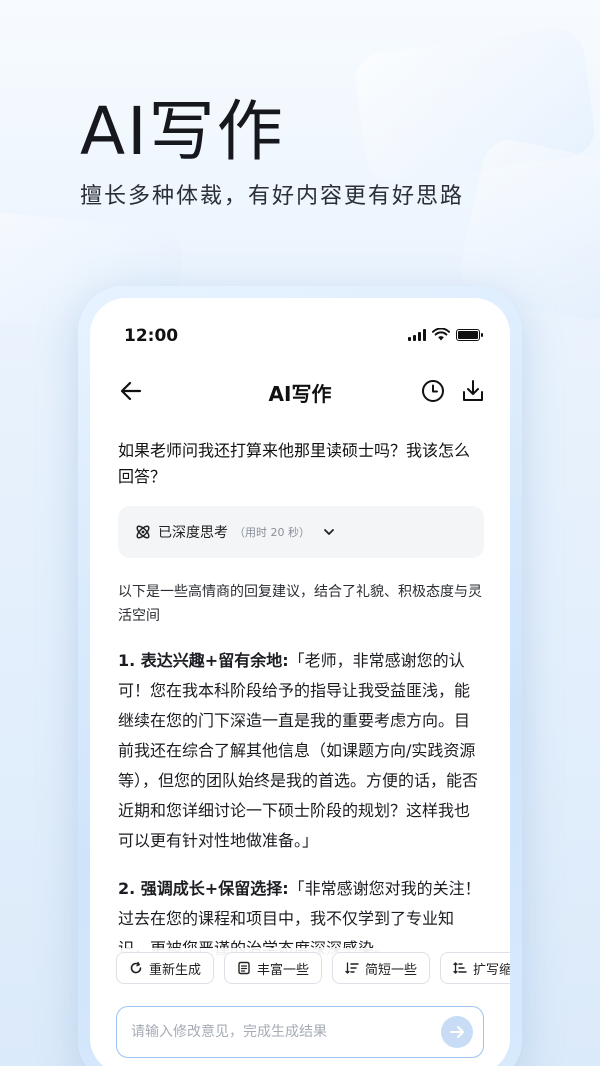 Image resolution: width=600 pixels, height=1066 pixels. What do you see at coordinates (294, 463) in the screenshot?
I see `user-question: 如果老师问我还打算来他那里读硕士吗？我该怎么回答？` at bounding box center [294, 463].